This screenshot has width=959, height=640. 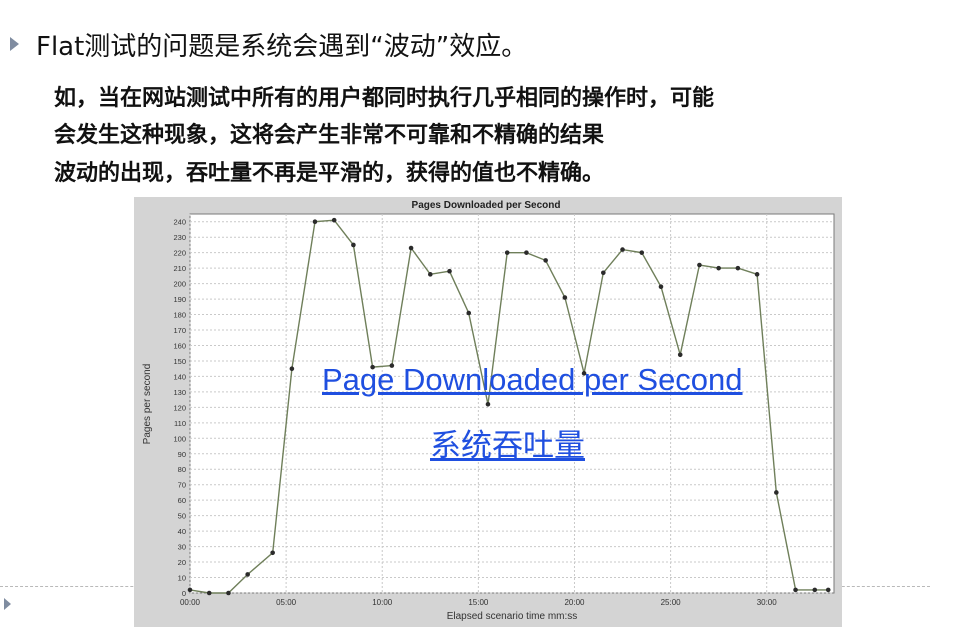 I want to click on y-tick-label: 130, so click(x=179, y=392).